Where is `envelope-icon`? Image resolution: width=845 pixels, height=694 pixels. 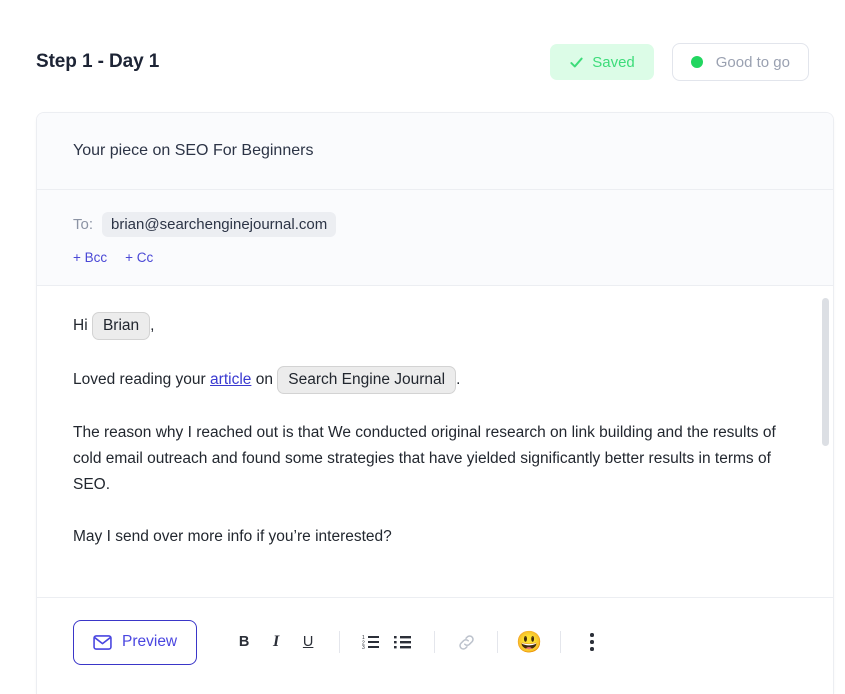
envelope-icon is located at coordinates (102, 642).